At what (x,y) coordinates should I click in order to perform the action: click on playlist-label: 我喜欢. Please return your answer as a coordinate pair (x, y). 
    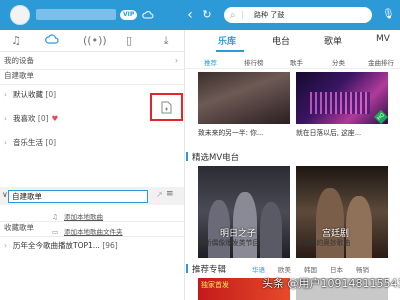
    Looking at the image, I should click on (24, 118).